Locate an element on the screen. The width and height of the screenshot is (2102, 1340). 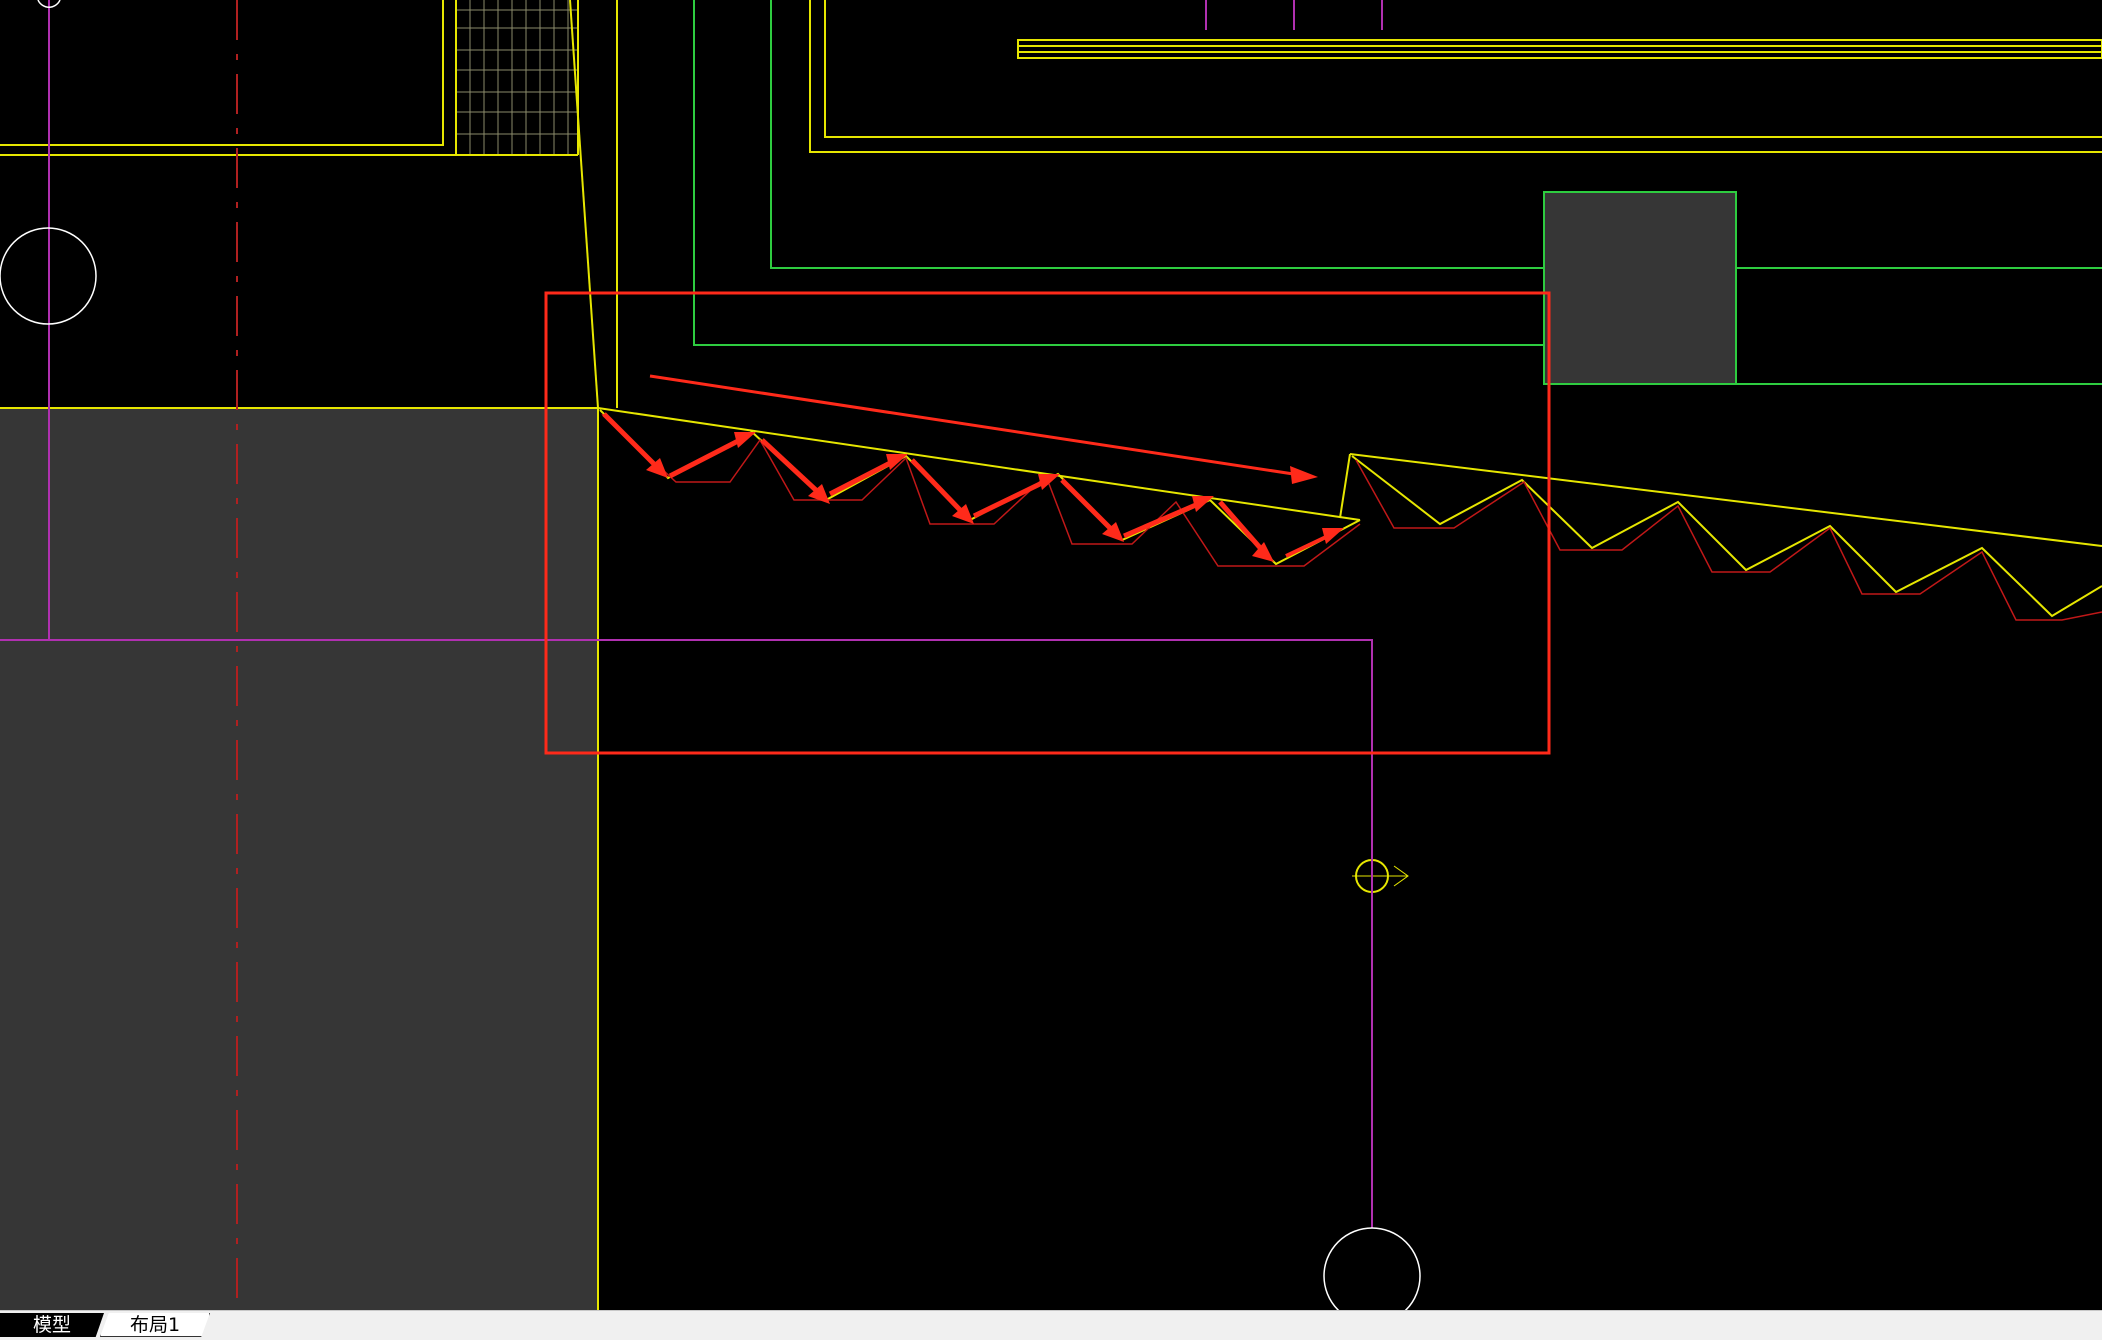
tab-layout1: 布局1 is located at coordinates (155, 1325).